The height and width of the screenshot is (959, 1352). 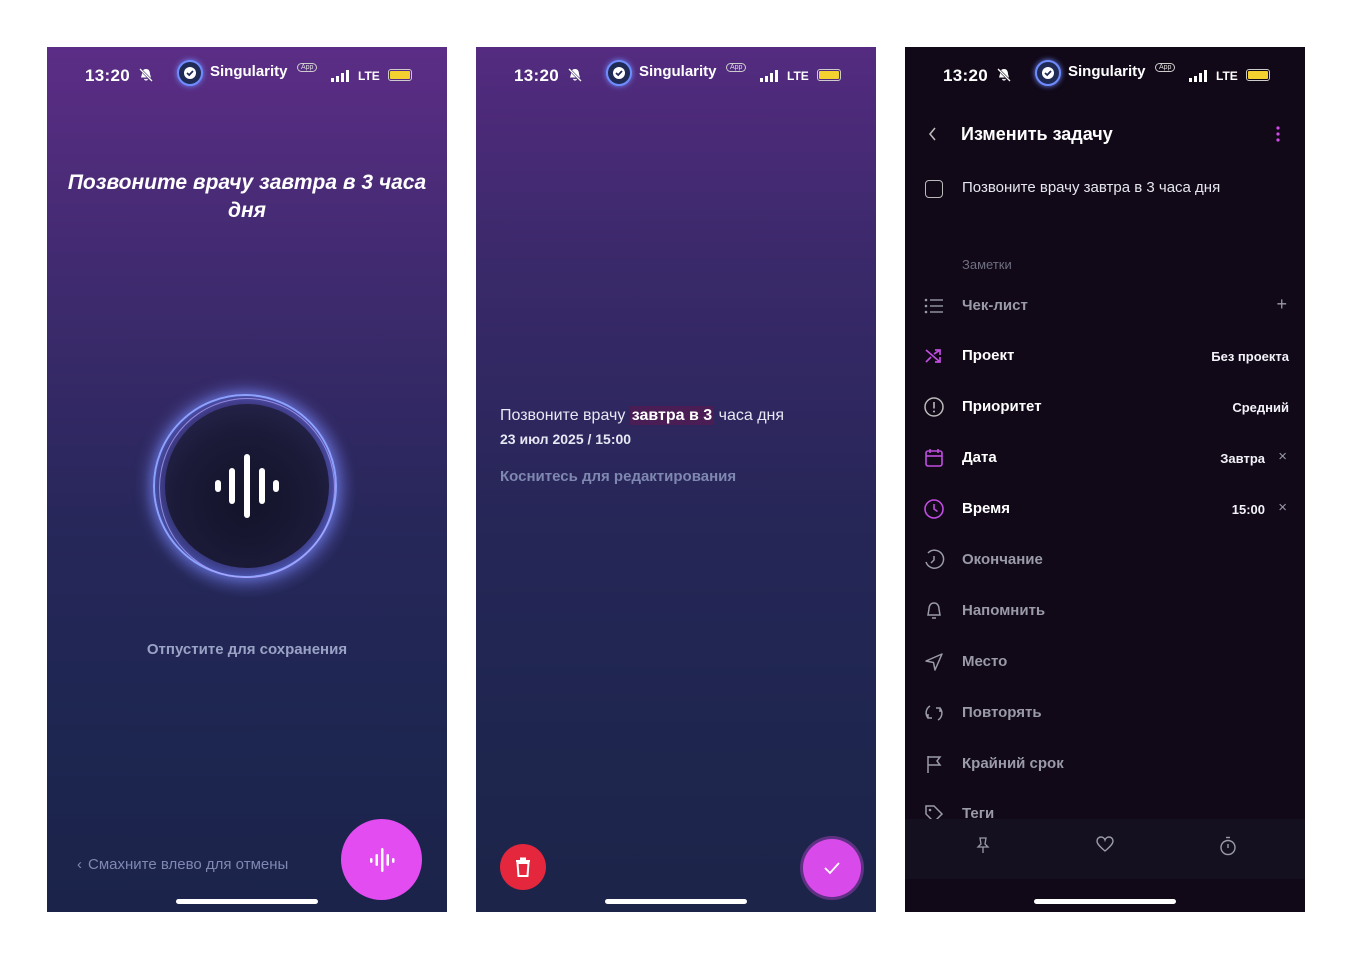 What do you see at coordinates (1260, 407) in the screenshot?
I see `priority-value: Средний` at bounding box center [1260, 407].